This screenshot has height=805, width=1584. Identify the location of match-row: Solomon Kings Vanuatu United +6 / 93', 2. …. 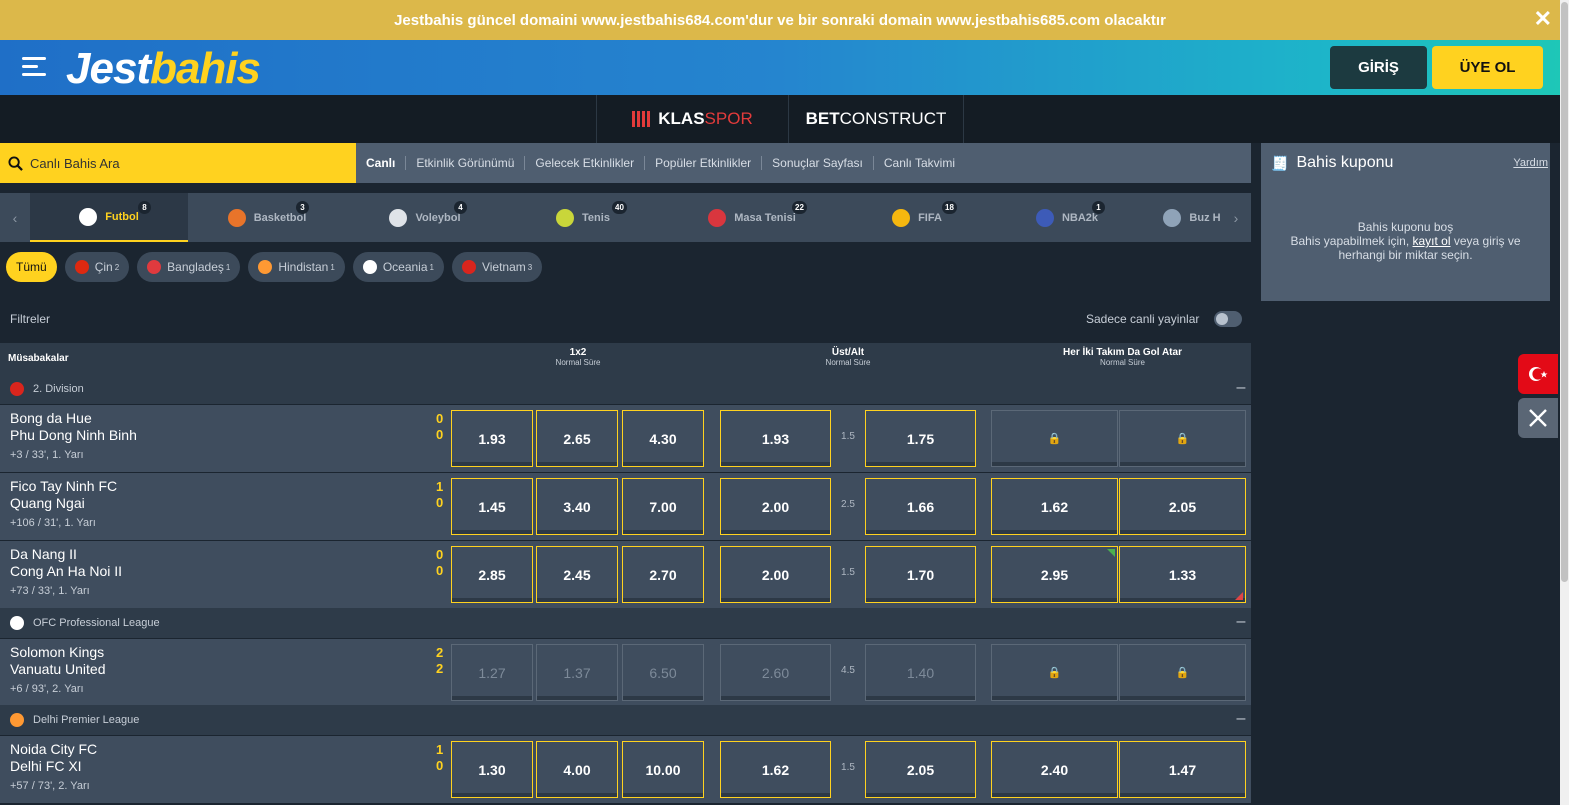
(625, 672).